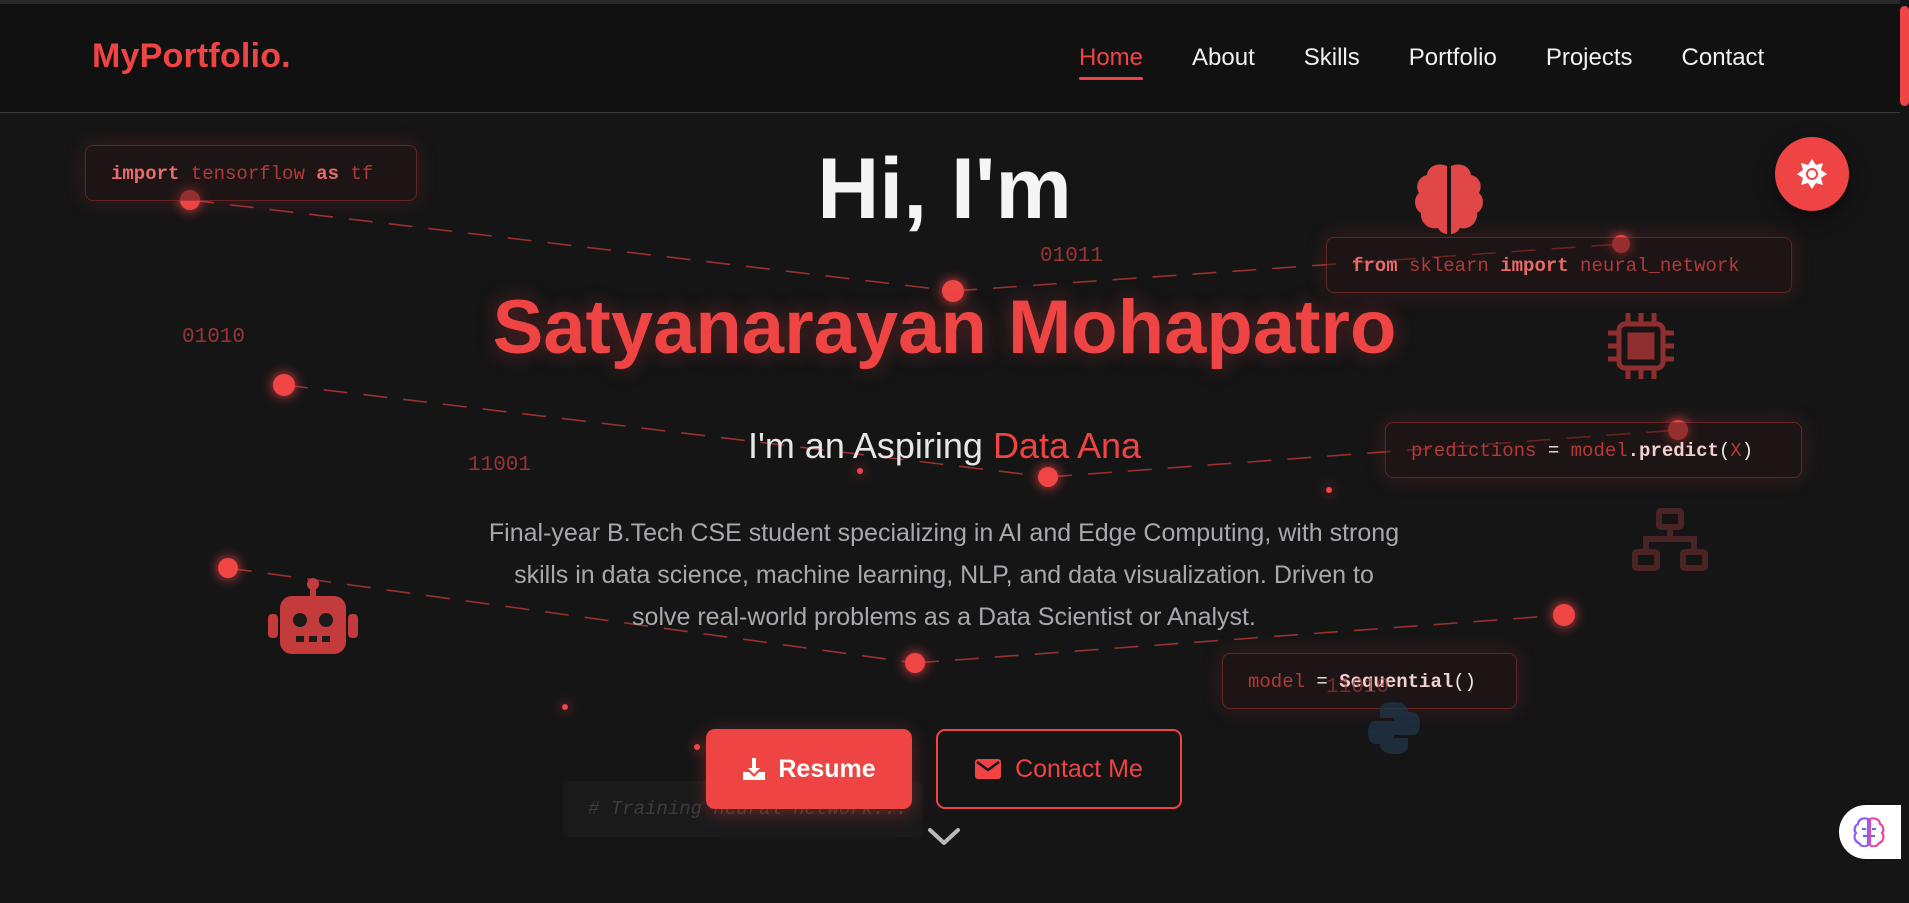 This screenshot has height=903, width=1909. I want to click on nav-projects: Projects, so click(1589, 58).